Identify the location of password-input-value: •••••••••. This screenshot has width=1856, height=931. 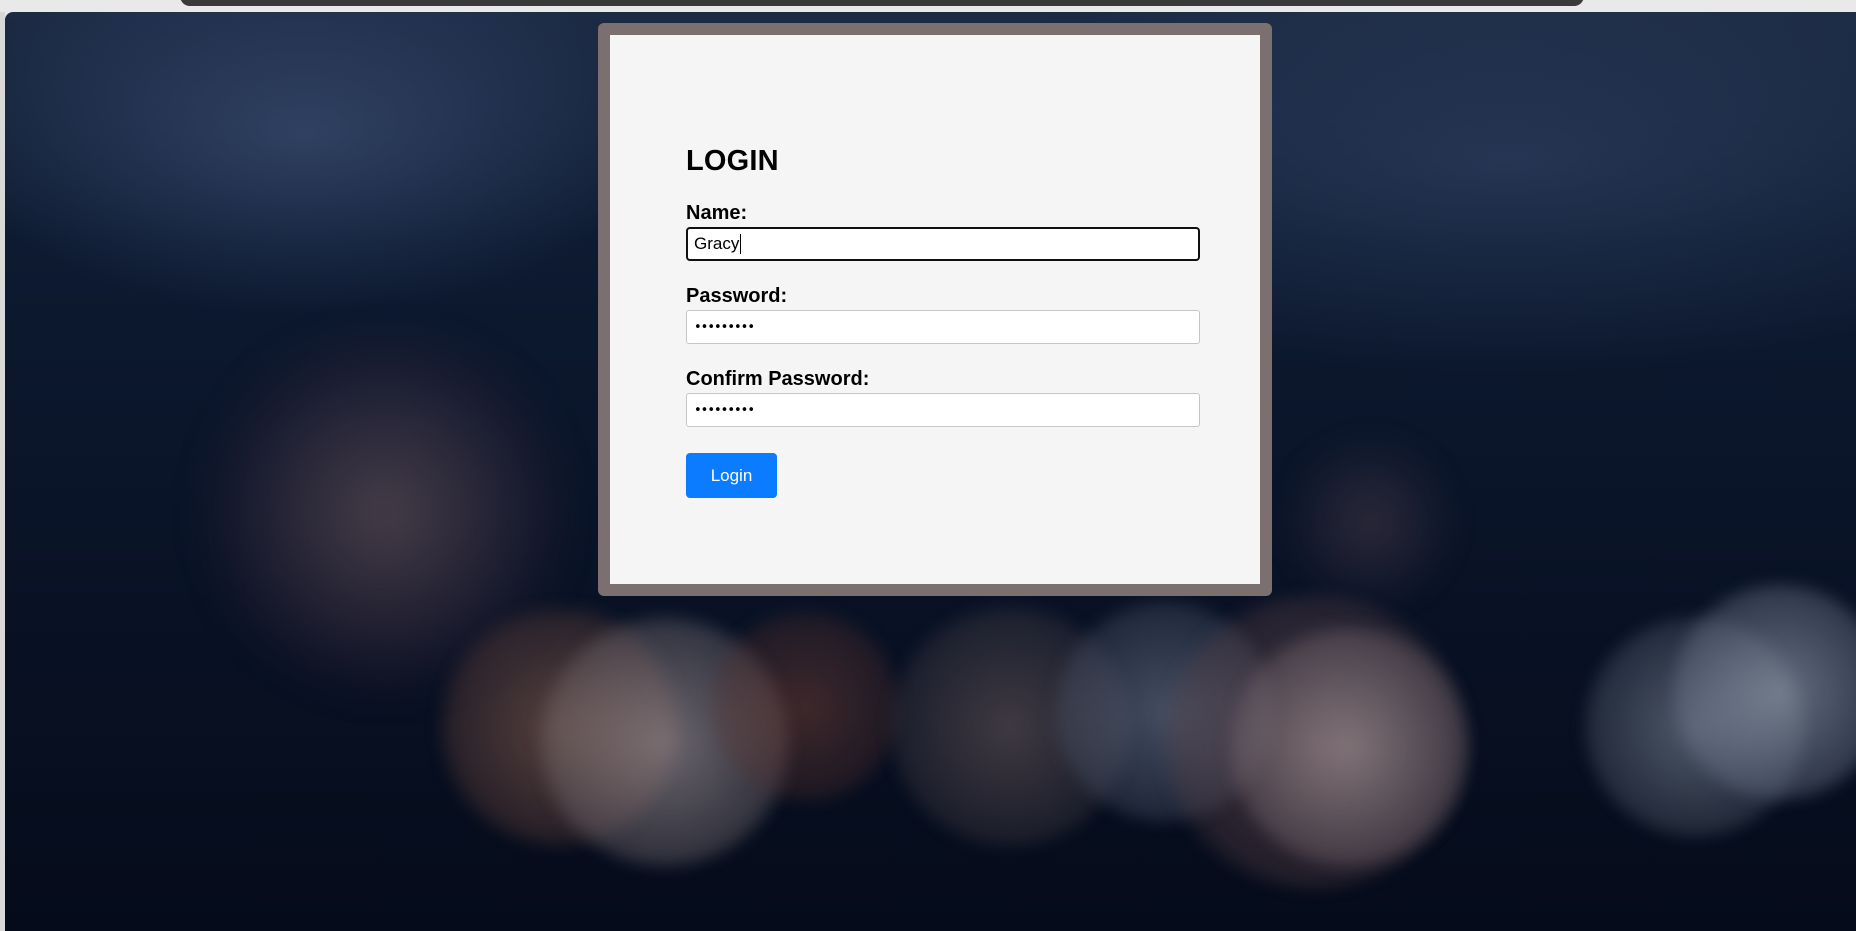
(724, 327).